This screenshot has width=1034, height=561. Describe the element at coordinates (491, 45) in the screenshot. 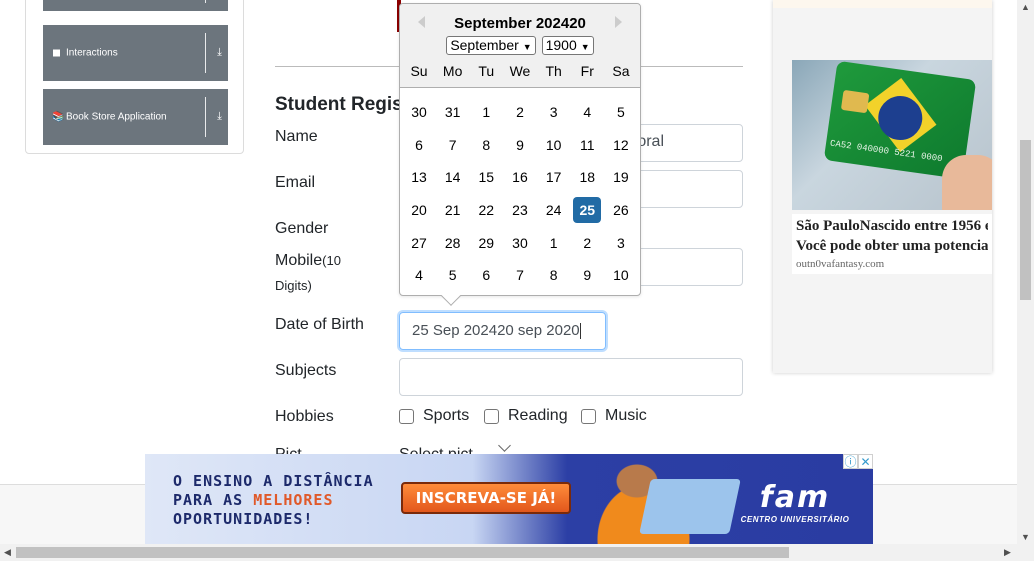

I see `month-select: September ▼` at that location.